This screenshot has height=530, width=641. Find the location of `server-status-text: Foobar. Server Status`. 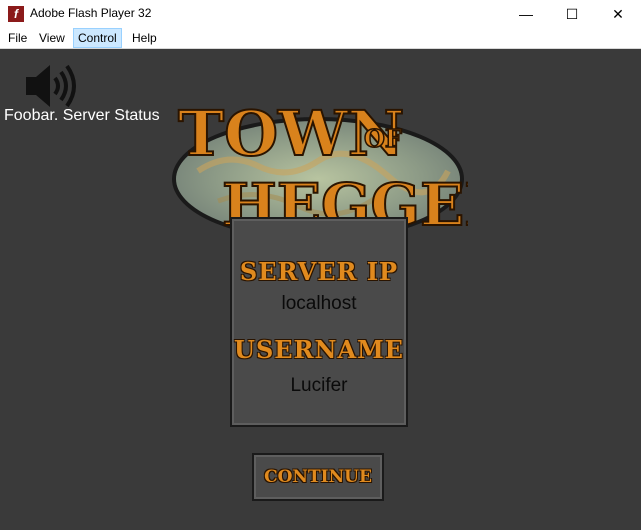

server-status-text: Foobar. Server Status is located at coordinates (82, 115).